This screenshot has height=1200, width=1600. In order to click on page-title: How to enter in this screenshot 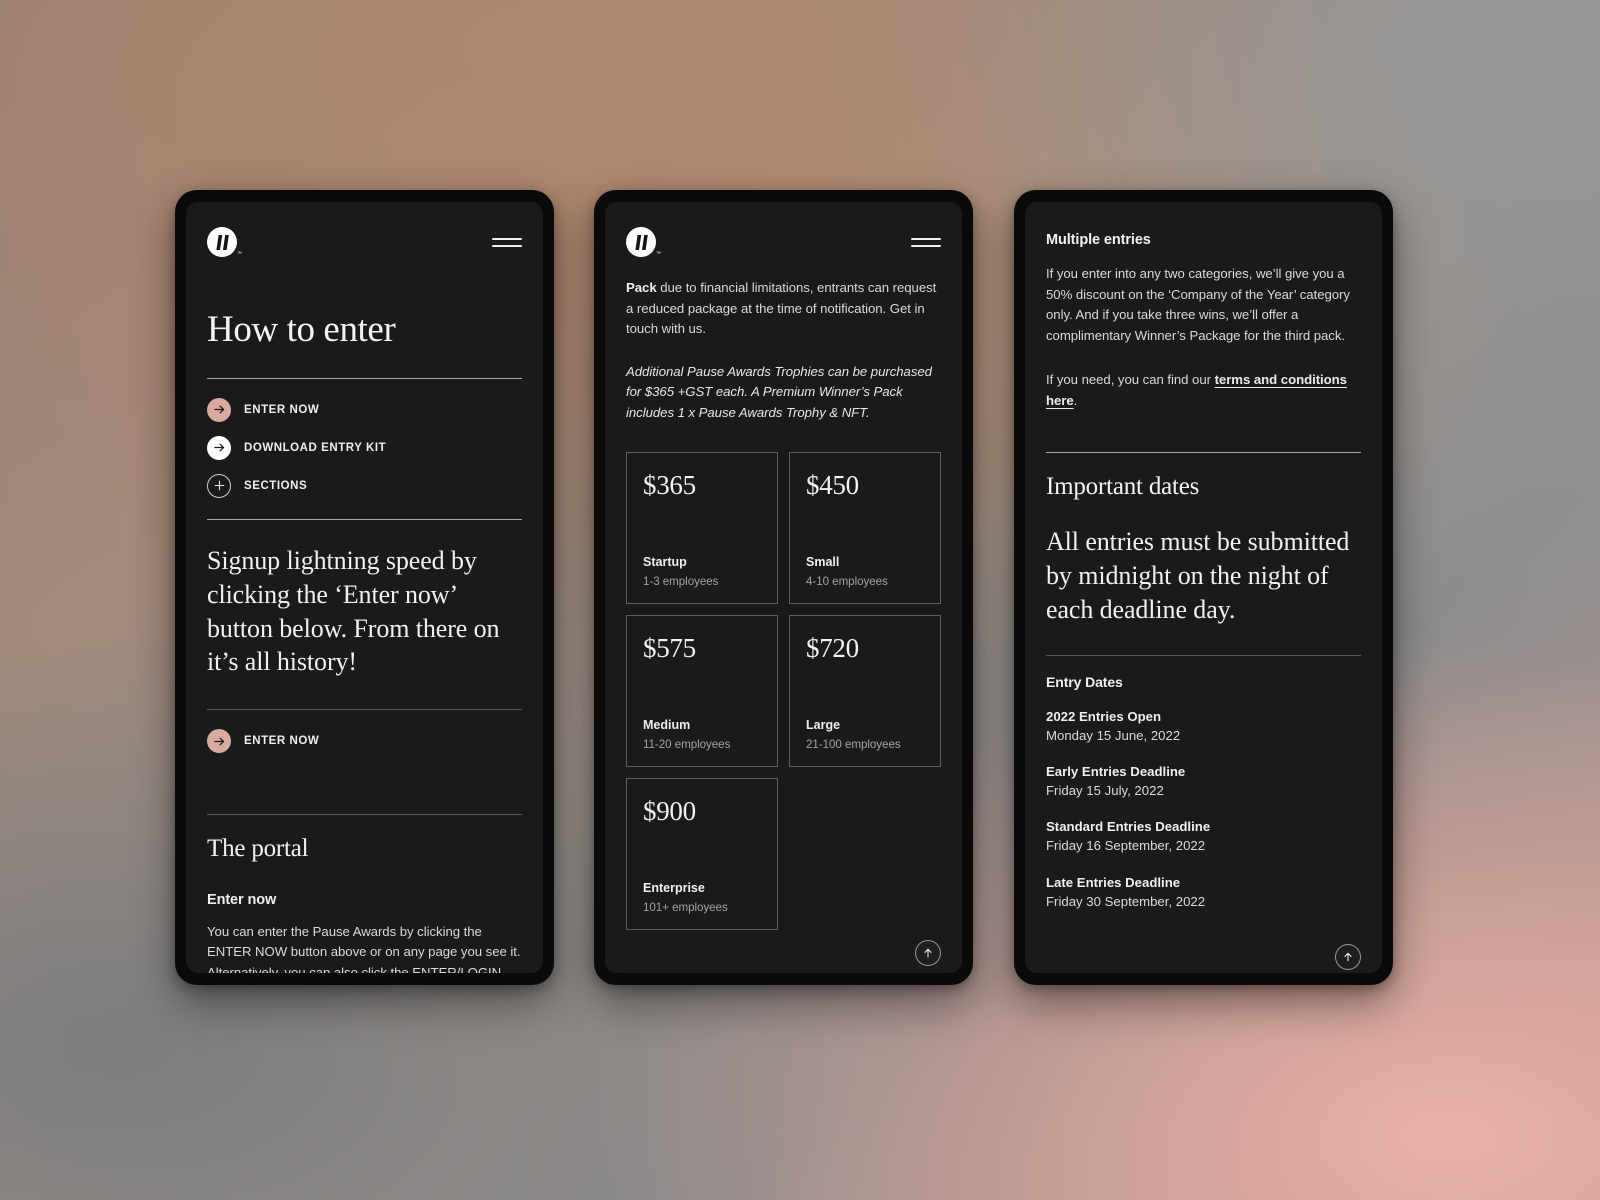, I will do `click(301, 329)`.